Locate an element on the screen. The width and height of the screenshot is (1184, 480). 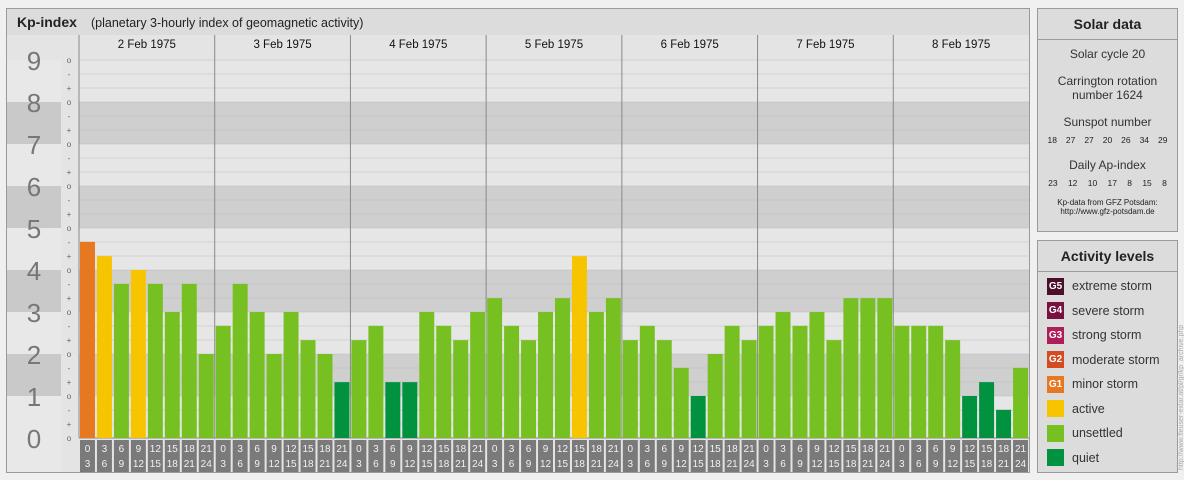
kp-band is located at coordinates (554, 249).